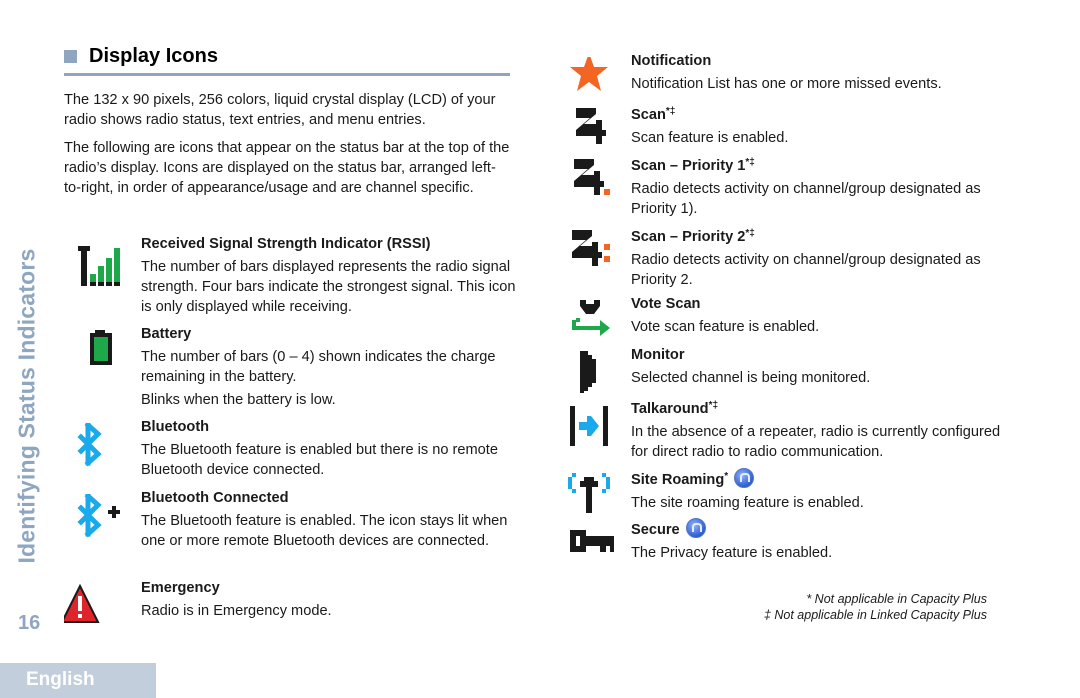 The image size is (1080, 698). What do you see at coordinates (821, 355) in the screenshot?
I see `icon-title: Monitor` at bounding box center [821, 355].